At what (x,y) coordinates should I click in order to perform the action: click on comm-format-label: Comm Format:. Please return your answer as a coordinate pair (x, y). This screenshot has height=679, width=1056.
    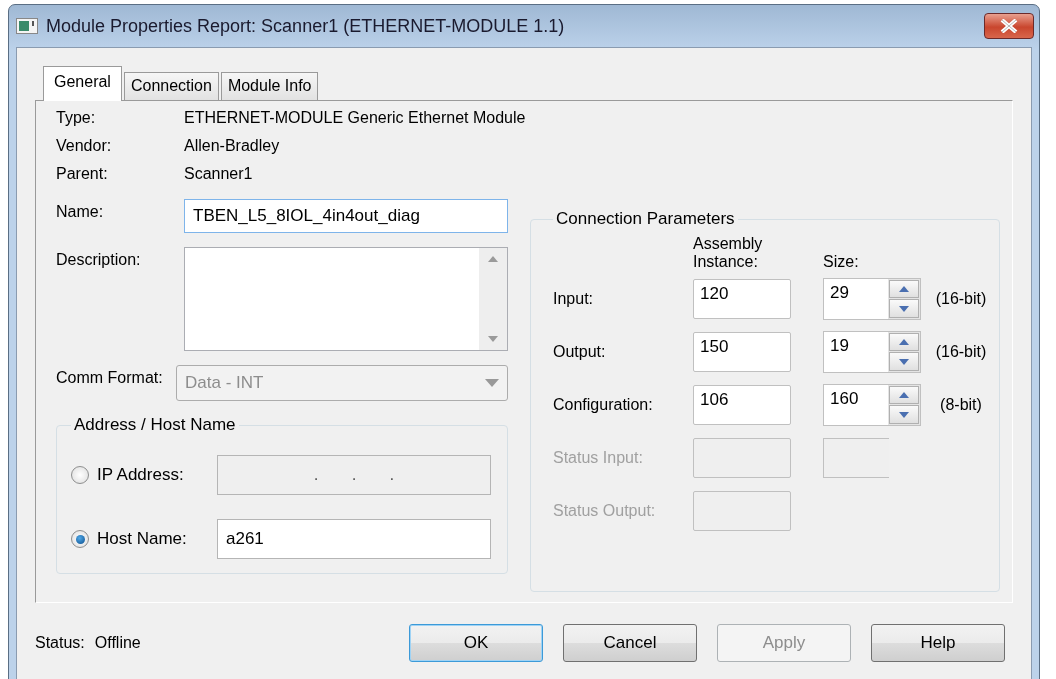
    Looking at the image, I should click on (110, 377).